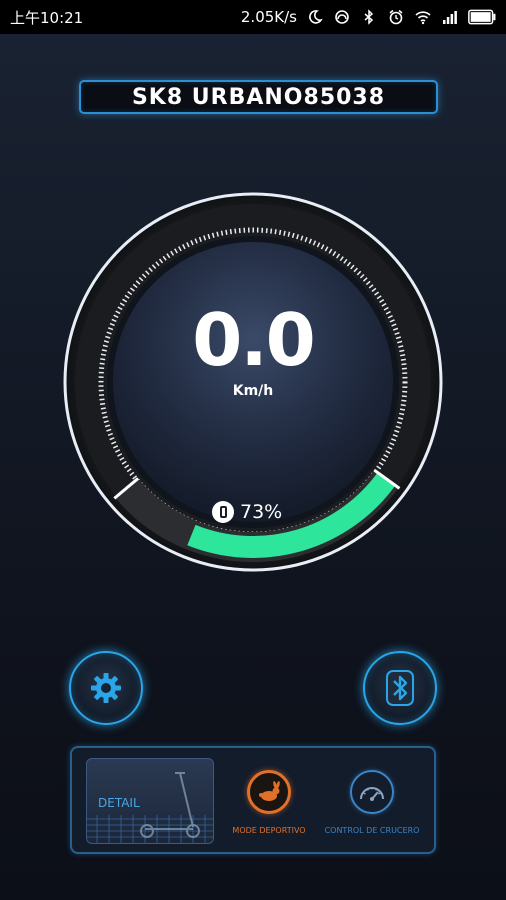  I want to click on status-bar: 上午10:21 2.05K/s, so click(253, 17).